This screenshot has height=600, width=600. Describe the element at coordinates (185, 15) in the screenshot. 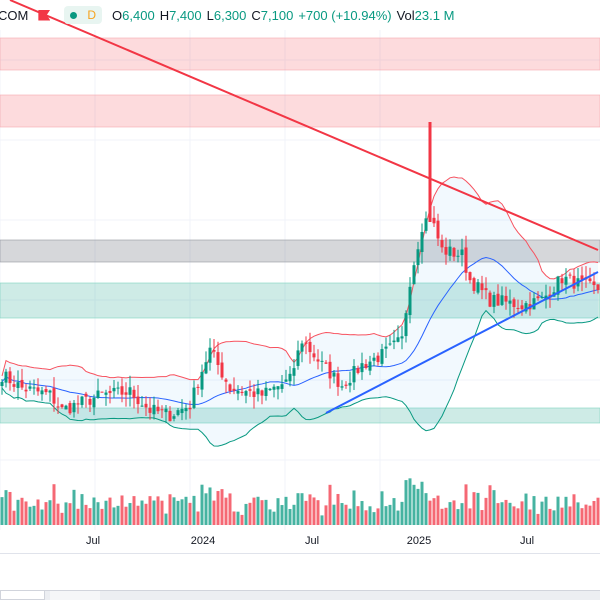

I see `high-value: 7,400` at that location.